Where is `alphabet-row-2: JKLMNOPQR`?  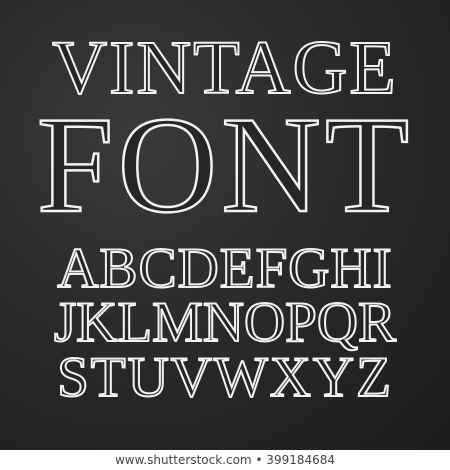
alphabet-row-2: JKLMNOPQR is located at coordinates (225, 322).